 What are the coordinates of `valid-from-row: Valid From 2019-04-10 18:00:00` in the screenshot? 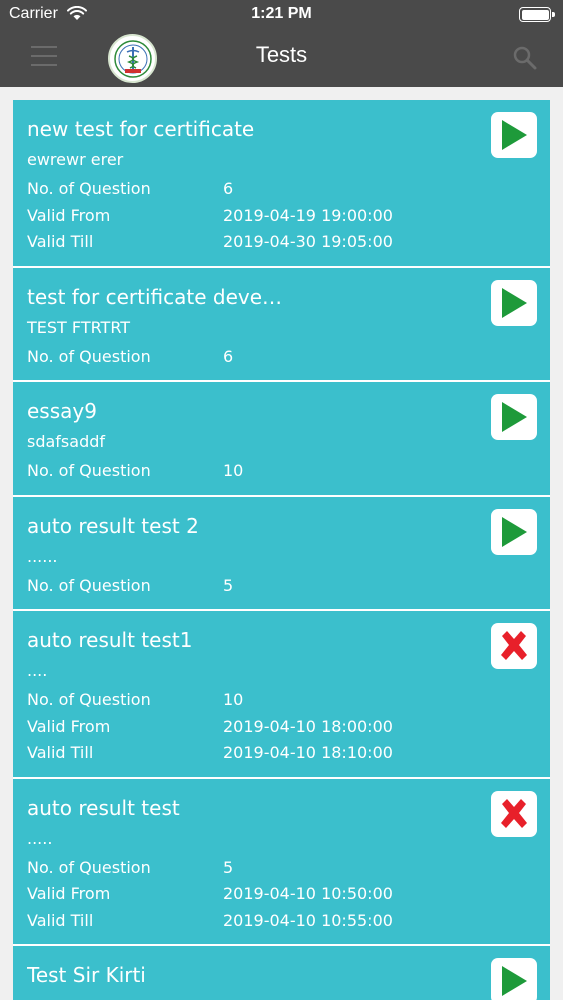 It's located at (281, 727).